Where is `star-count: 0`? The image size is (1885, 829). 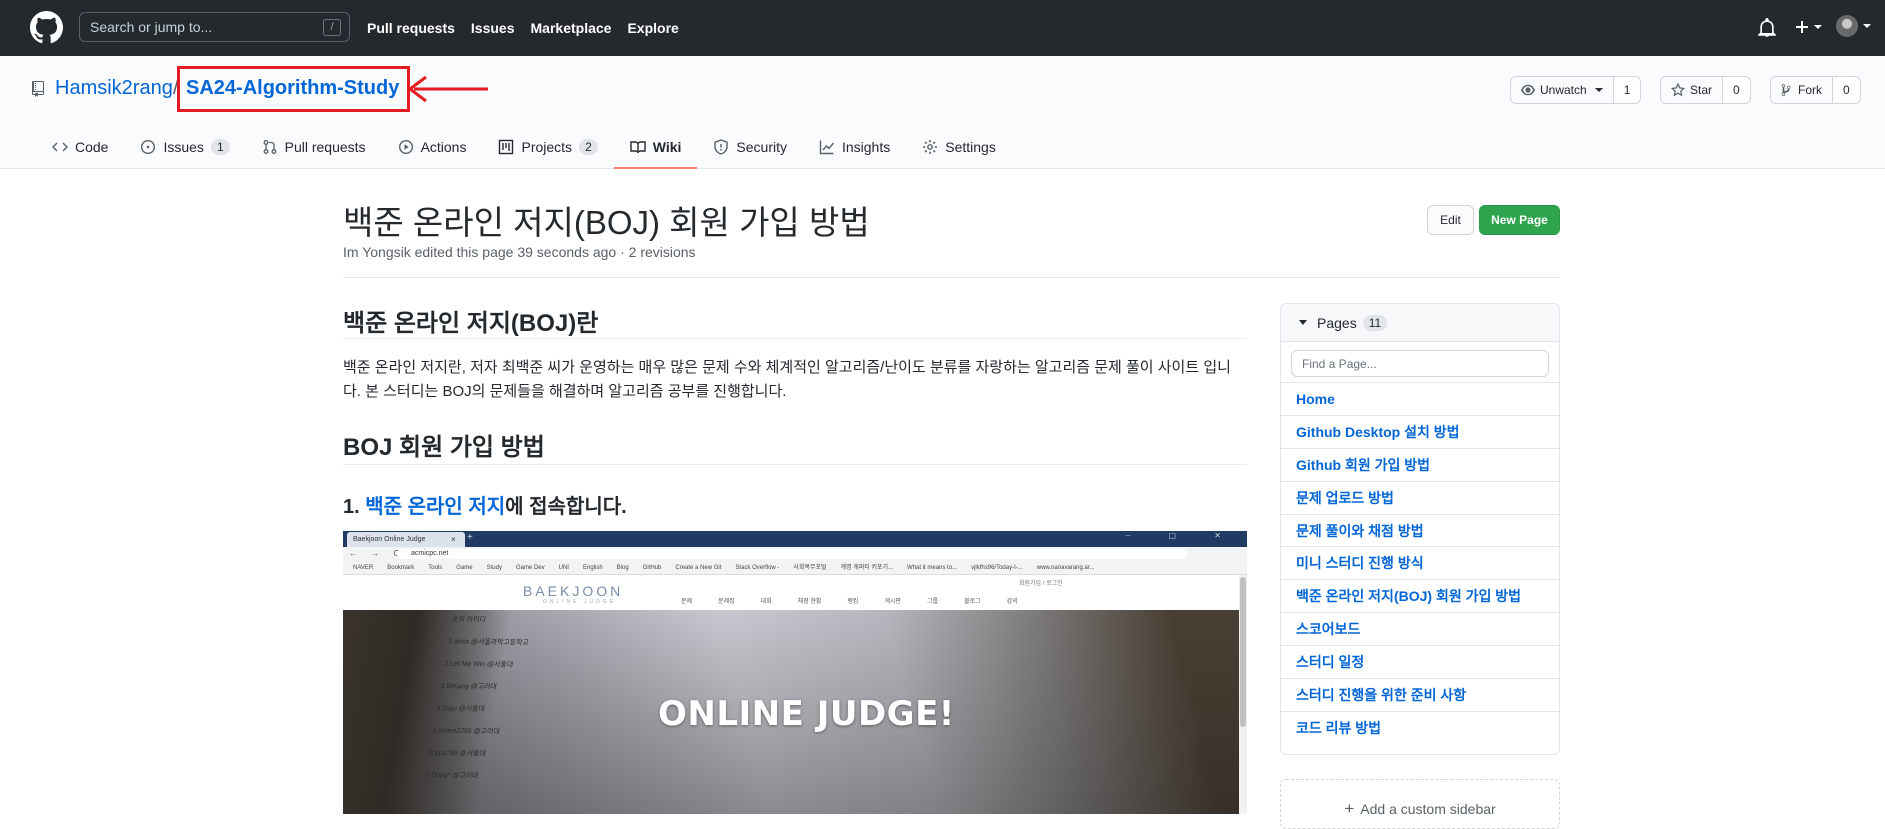
star-count: 0 is located at coordinates (1736, 90).